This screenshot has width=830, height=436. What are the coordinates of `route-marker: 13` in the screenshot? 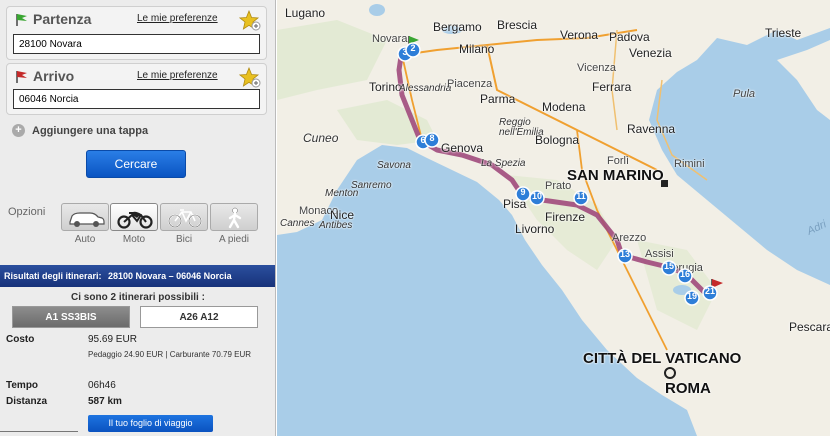 It's located at (625, 258).